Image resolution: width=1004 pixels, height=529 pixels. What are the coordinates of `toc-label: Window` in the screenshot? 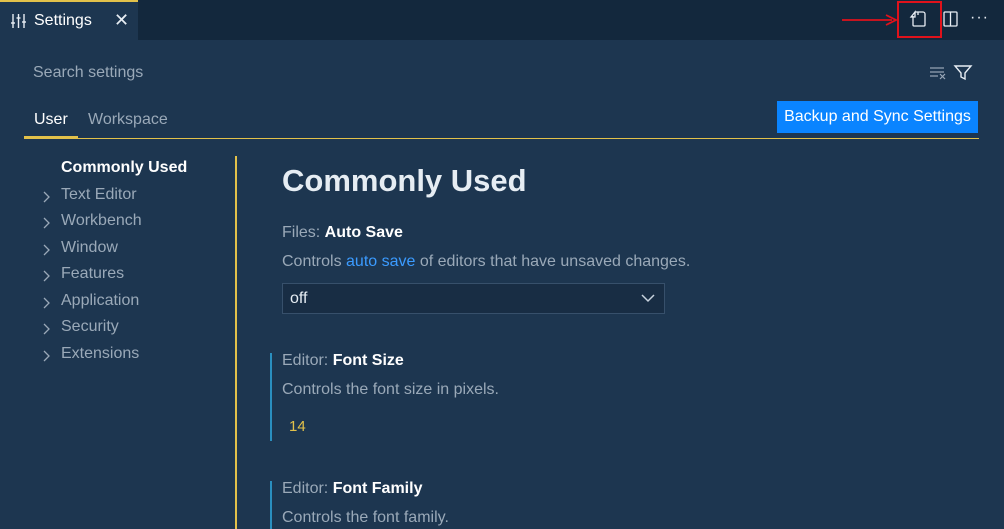 It's located at (89, 247).